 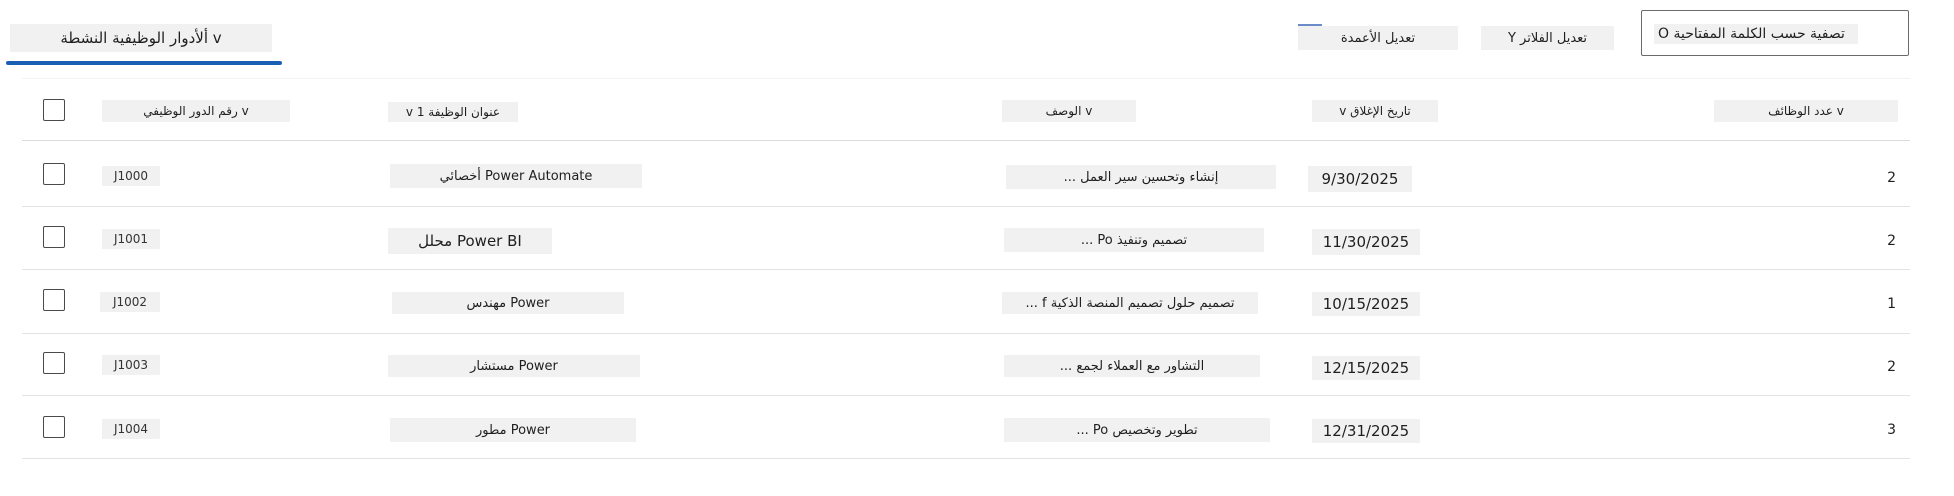 I want to click on close-date-cell: 12/15/2025, so click(x=1366, y=368).